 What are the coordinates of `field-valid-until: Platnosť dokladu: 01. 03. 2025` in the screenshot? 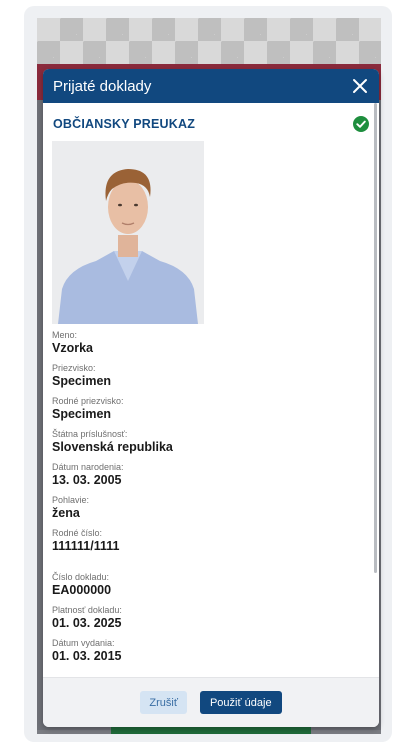 It's located at (211, 617).